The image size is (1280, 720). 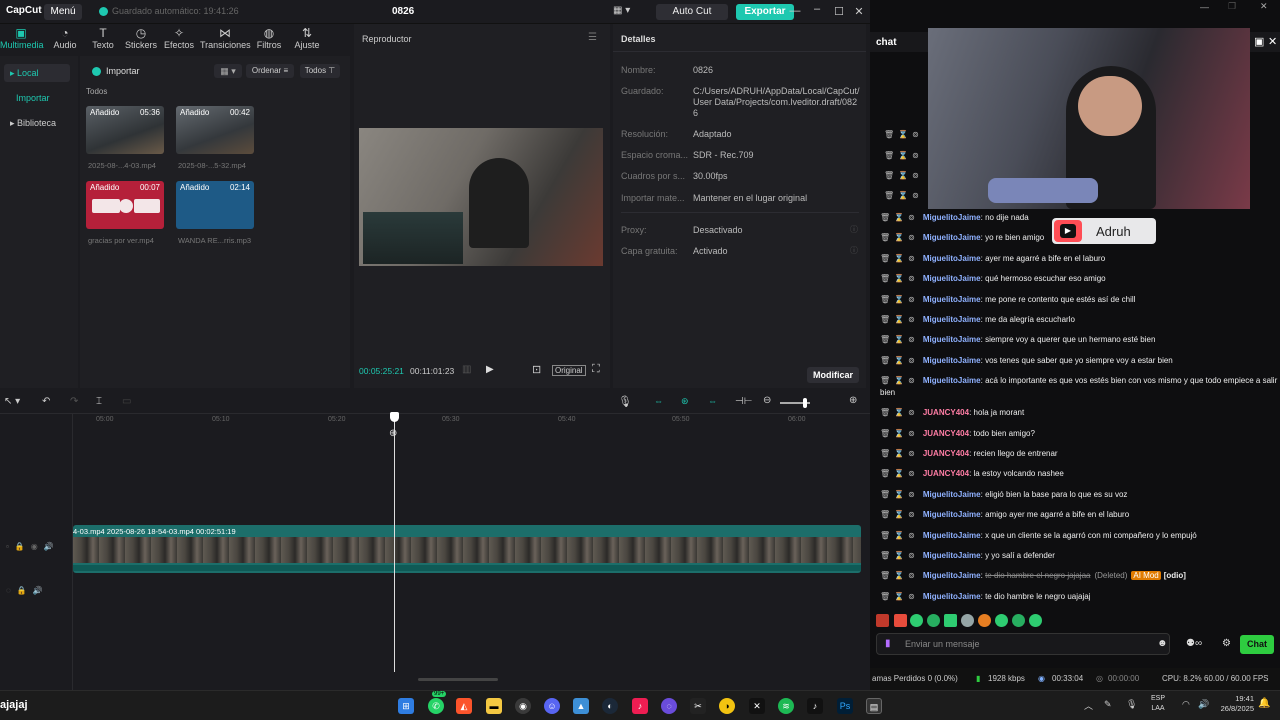 What do you see at coordinates (596, 369) in the screenshot?
I see `fullscreen-icon: ⛶` at bounding box center [596, 369].